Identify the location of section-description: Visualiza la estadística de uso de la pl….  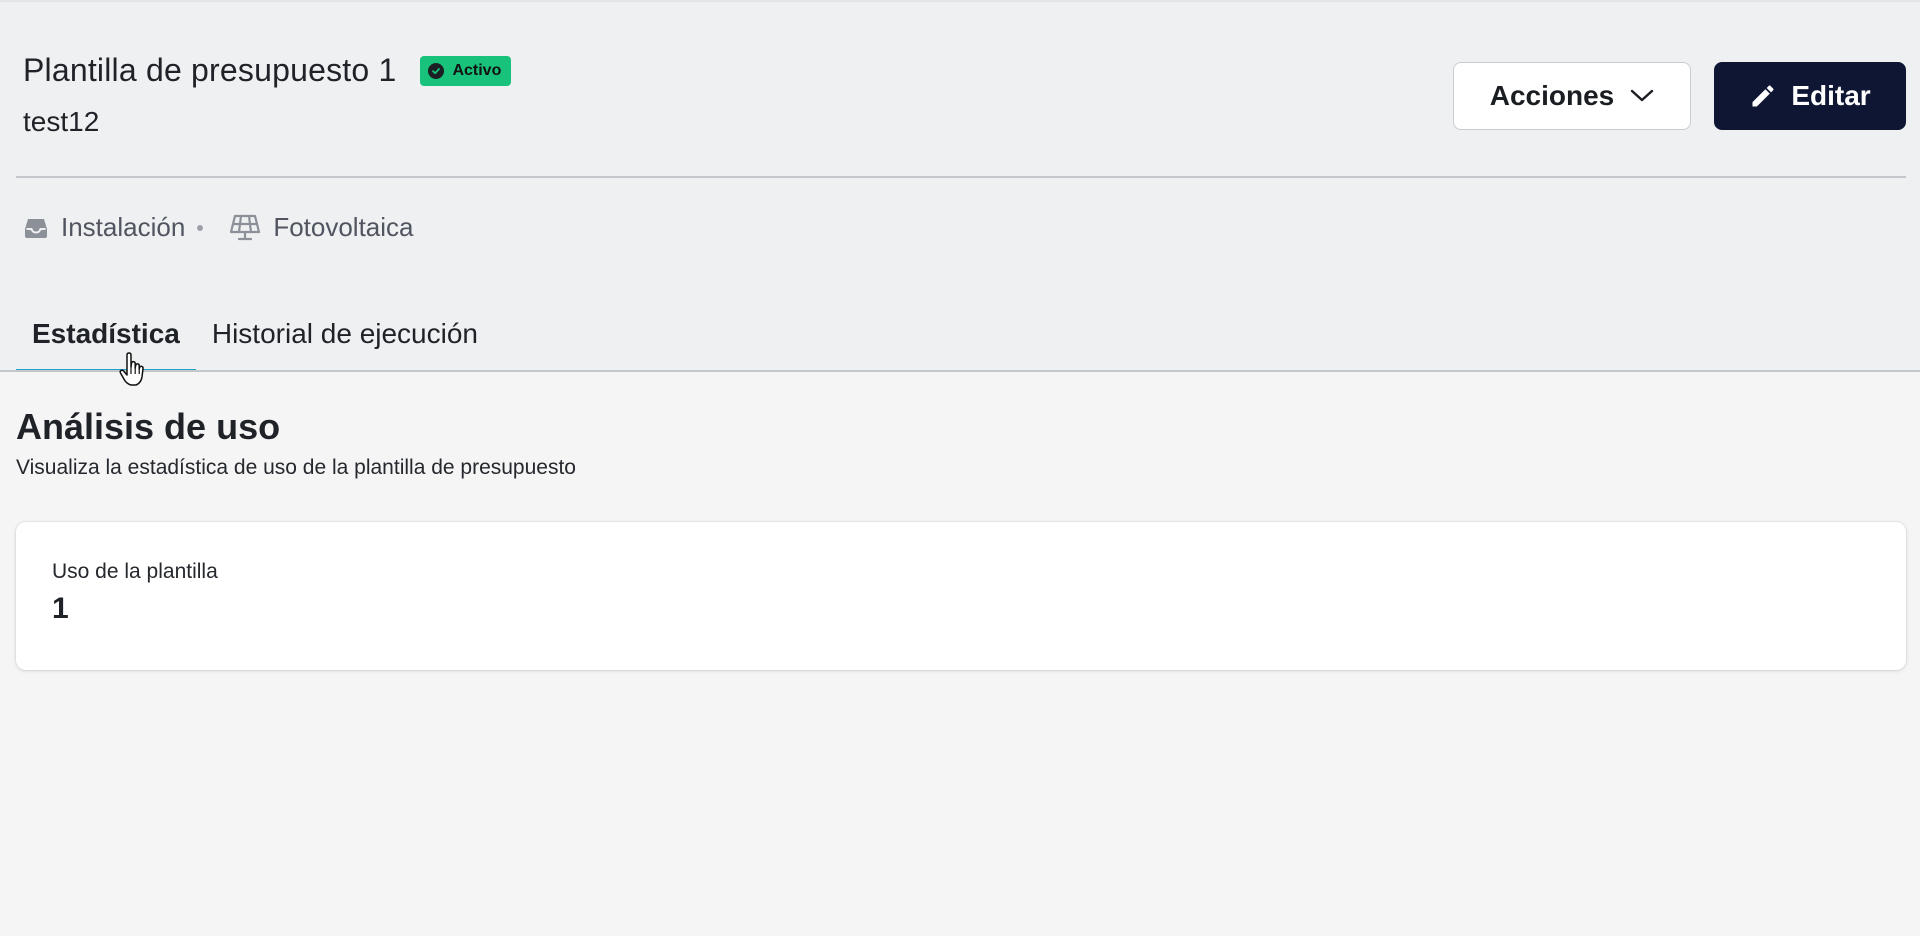
(296, 467).